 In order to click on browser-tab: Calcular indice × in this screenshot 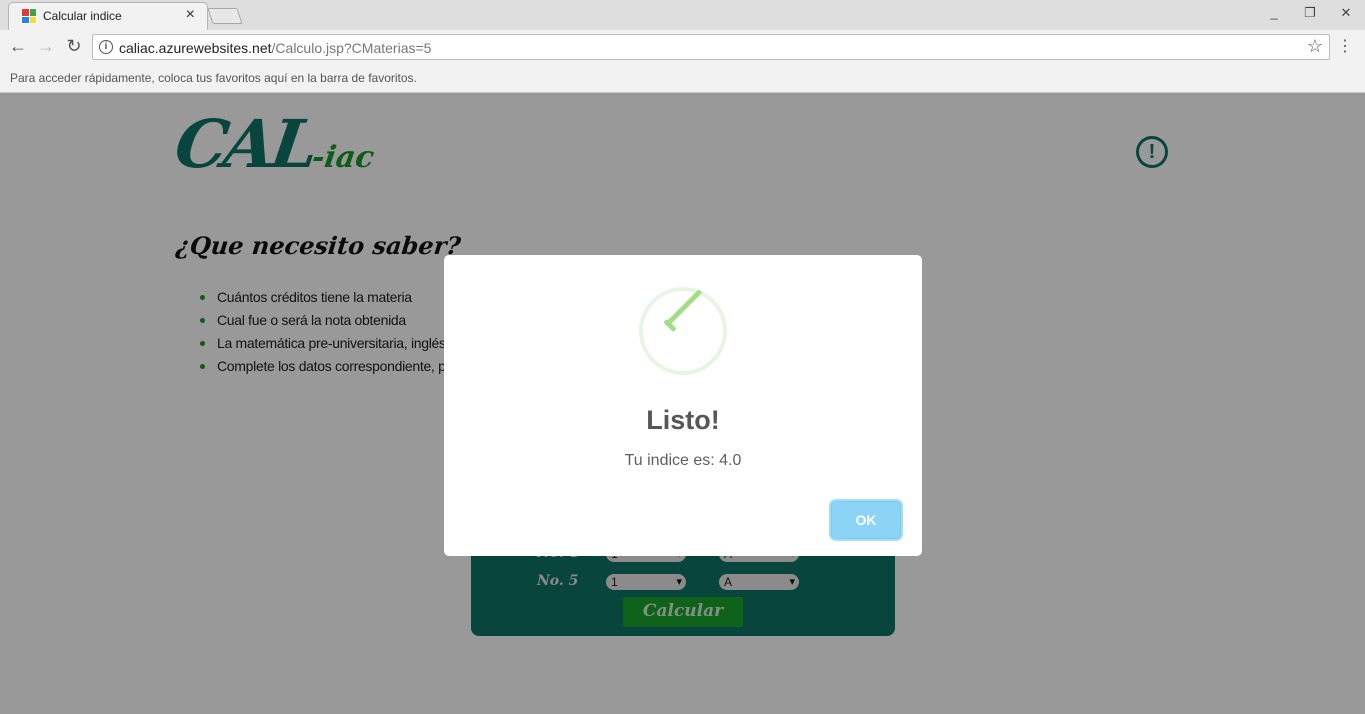, I will do `click(108, 16)`.